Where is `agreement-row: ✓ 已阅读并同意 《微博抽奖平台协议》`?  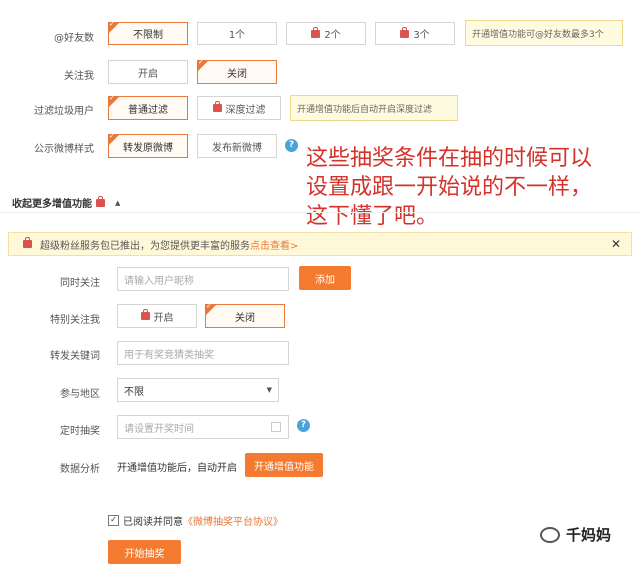 agreement-row: ✓ 已阅读并同意 《微博抽奖平台协议》 is located at coordinates (195, 520).